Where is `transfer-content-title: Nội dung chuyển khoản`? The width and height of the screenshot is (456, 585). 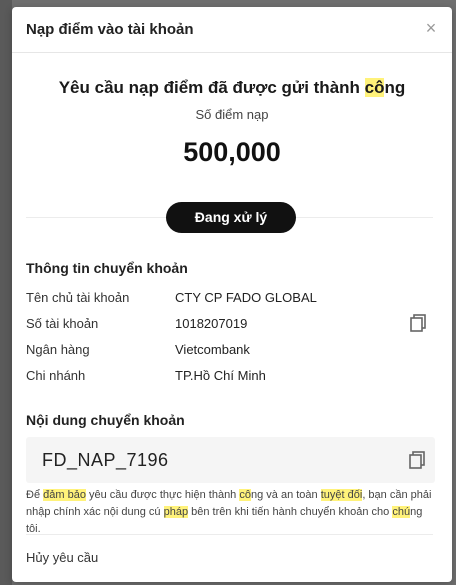
transfer-content-title: Nội dung chuyển khoản is located at coordinates (105, 420).